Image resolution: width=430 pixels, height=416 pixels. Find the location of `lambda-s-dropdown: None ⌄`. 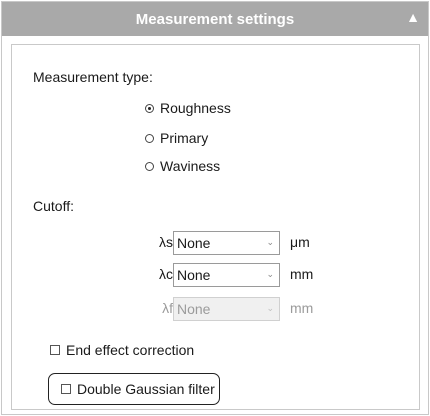

lambda-s-dropdown: None ⌄ is located at coordinates (226, 243).